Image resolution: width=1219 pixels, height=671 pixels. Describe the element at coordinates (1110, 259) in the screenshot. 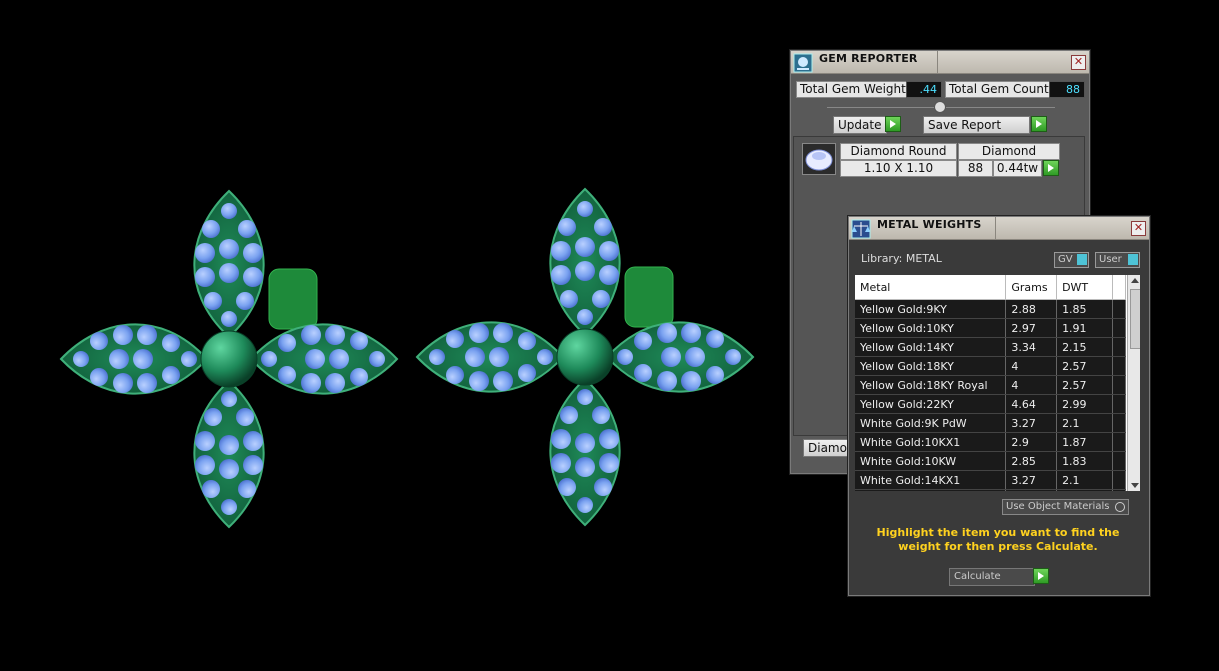

I see `user-toggle-label: User` at that location.